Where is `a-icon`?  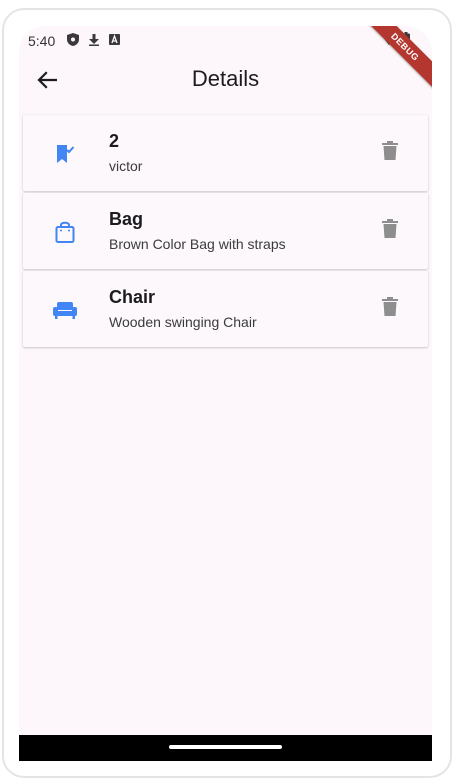 a-icon is located at coordinates (114, 39).